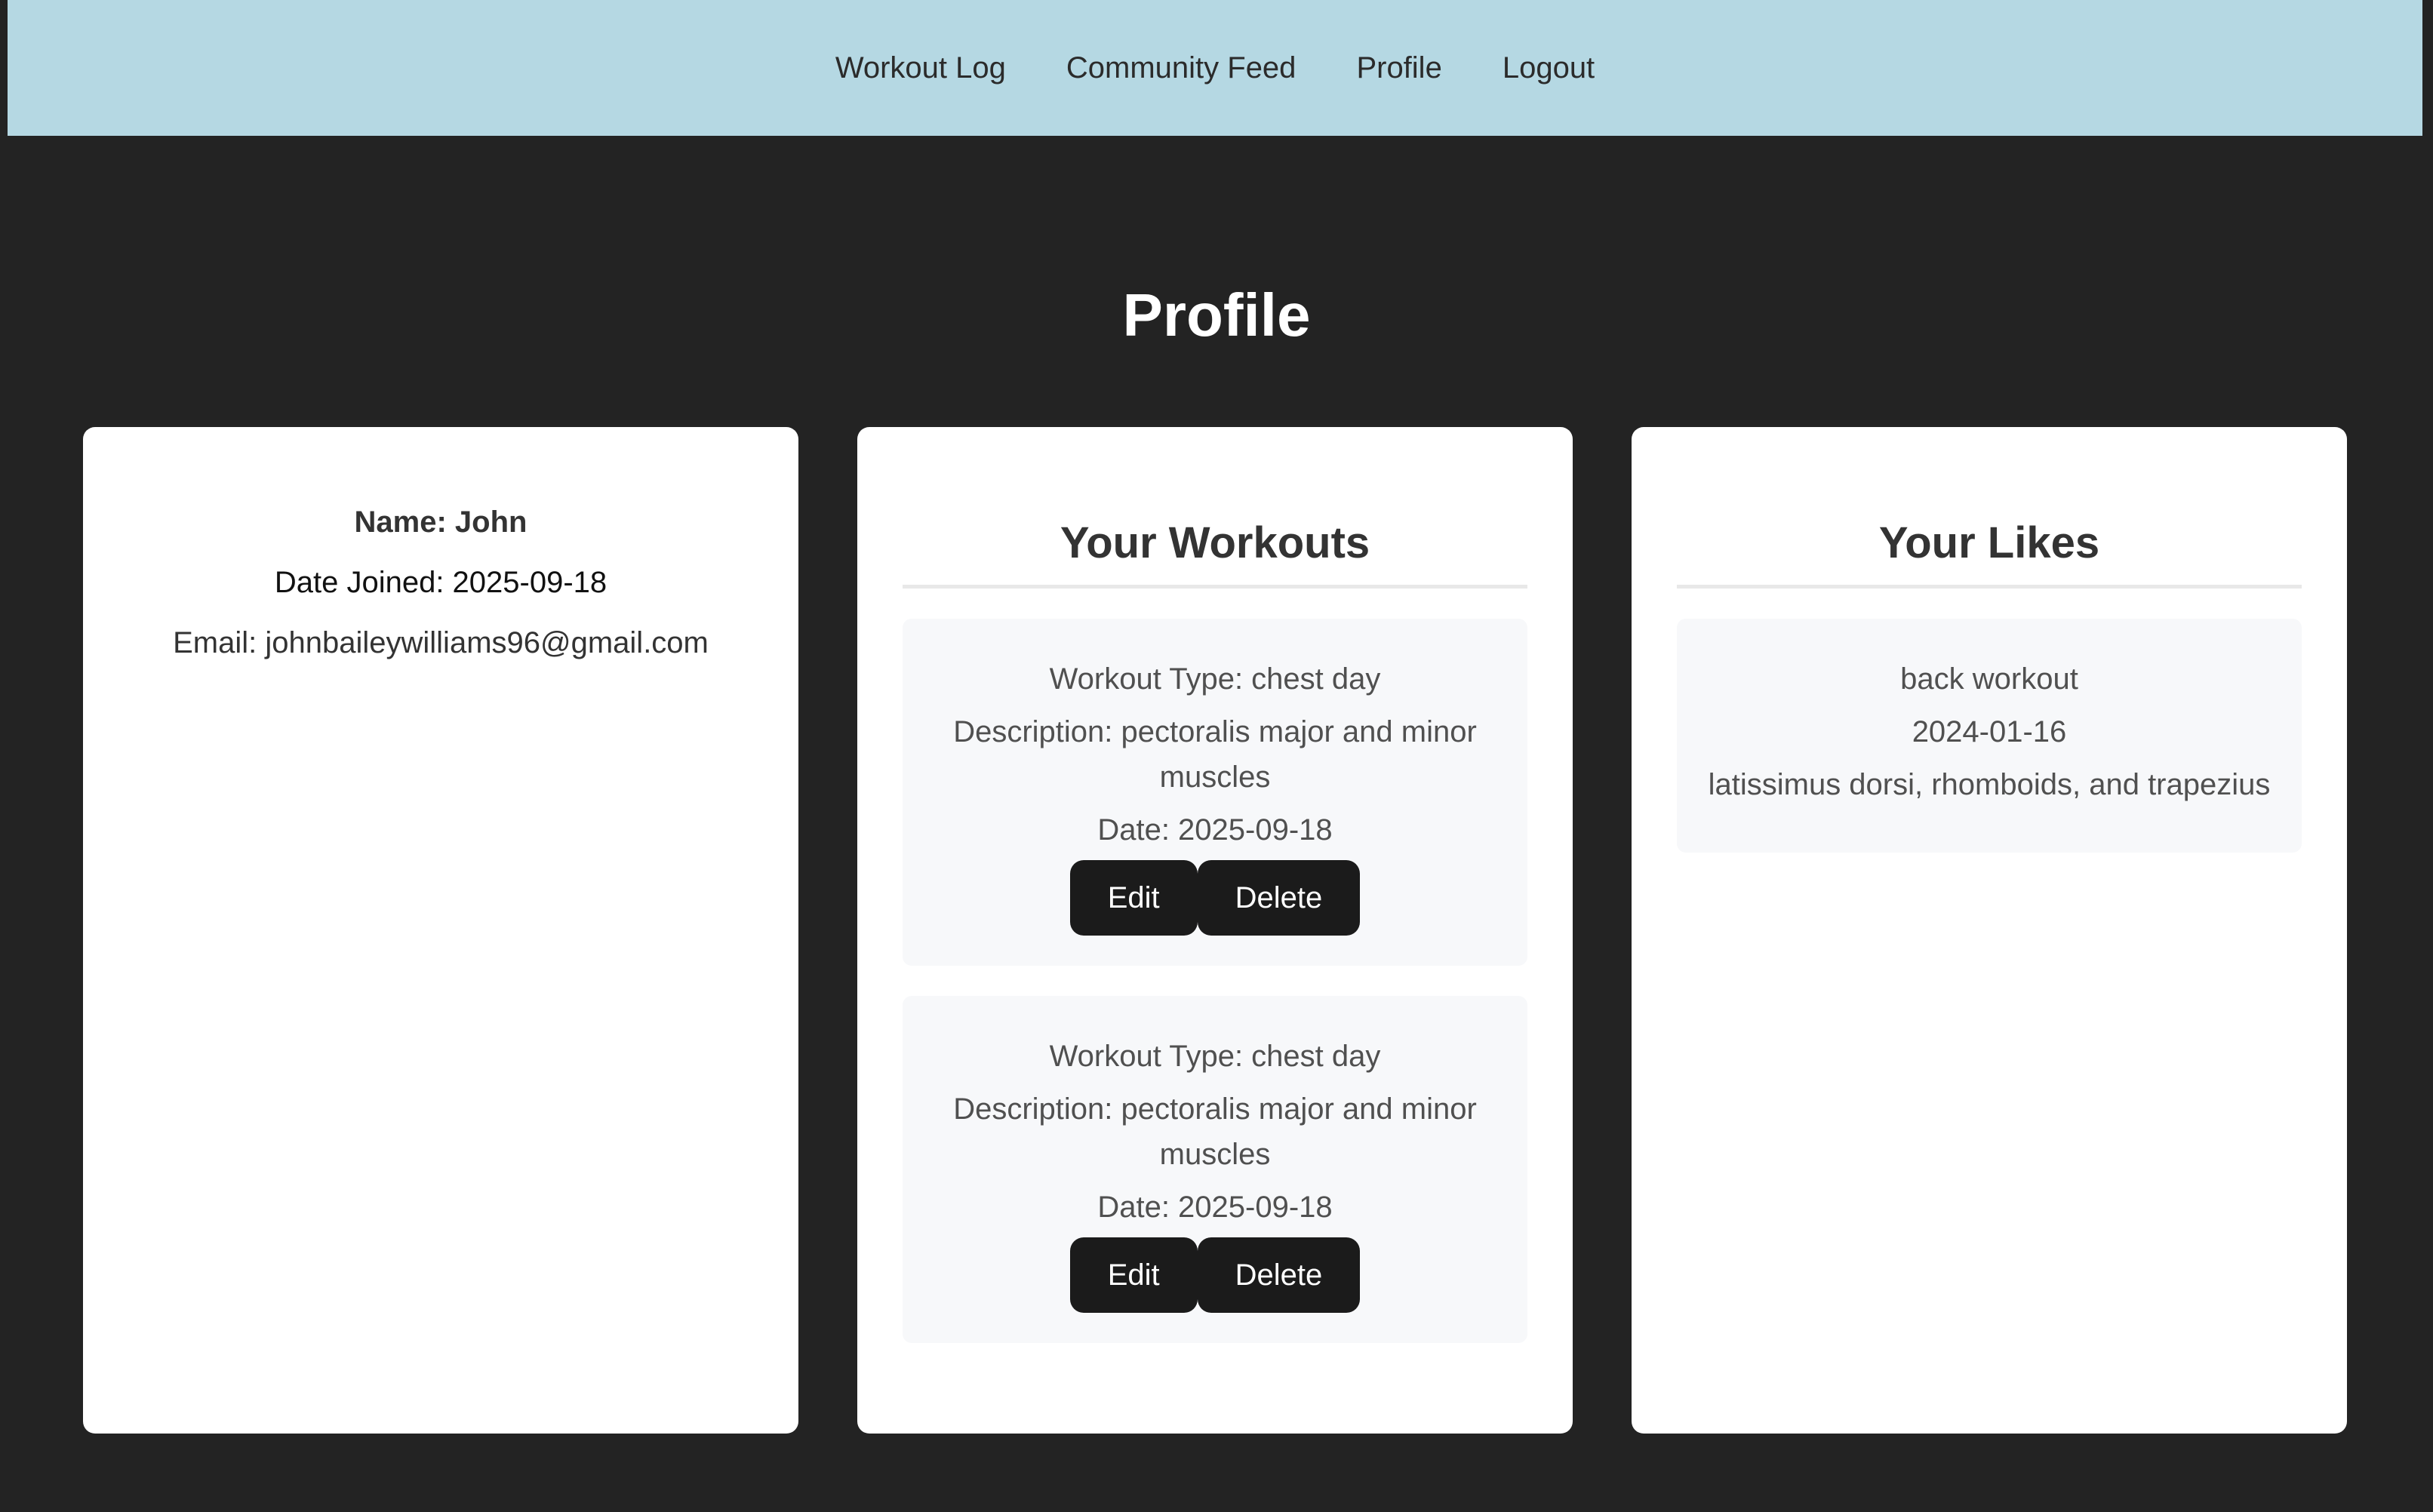 This screenshot has height=1512, width=2433. What do you see at coordinates (920, 68) in the screenshot?
I see `nav-workout-log-link: Workout Log` at bounding box center [920, 68].